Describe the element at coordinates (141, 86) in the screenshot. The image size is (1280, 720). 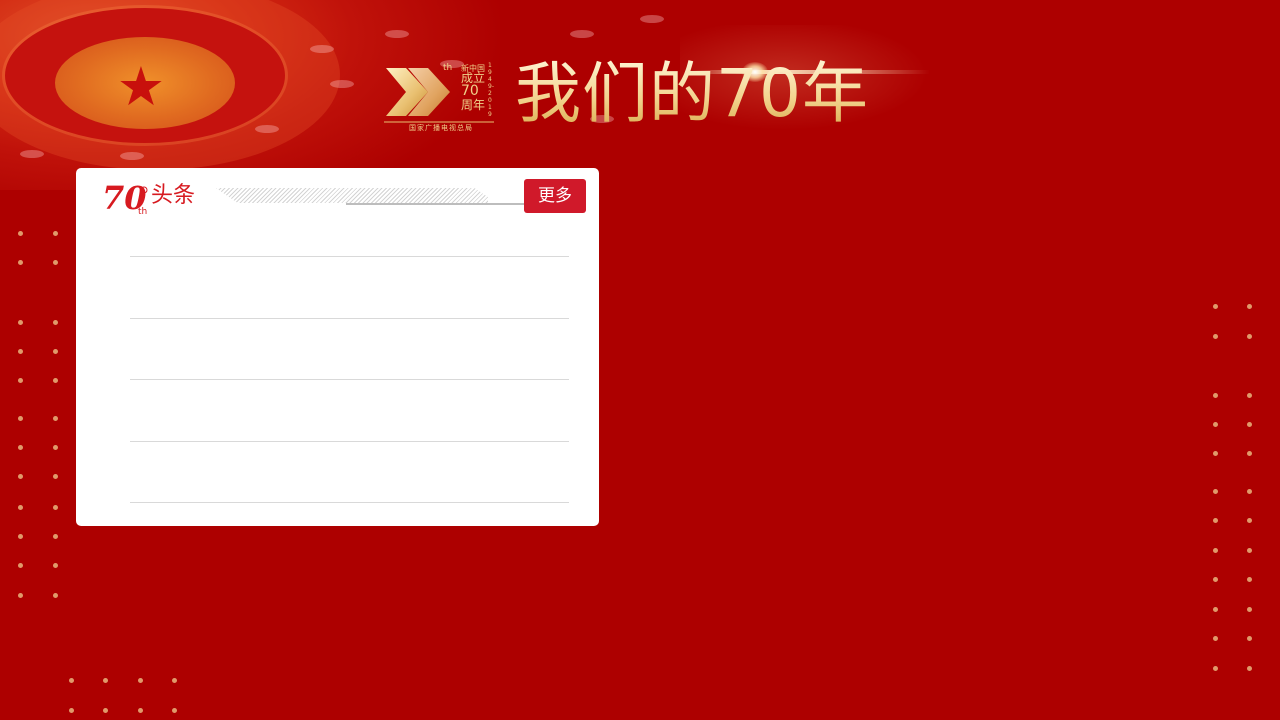
I see `star-icon: ★` at that location.